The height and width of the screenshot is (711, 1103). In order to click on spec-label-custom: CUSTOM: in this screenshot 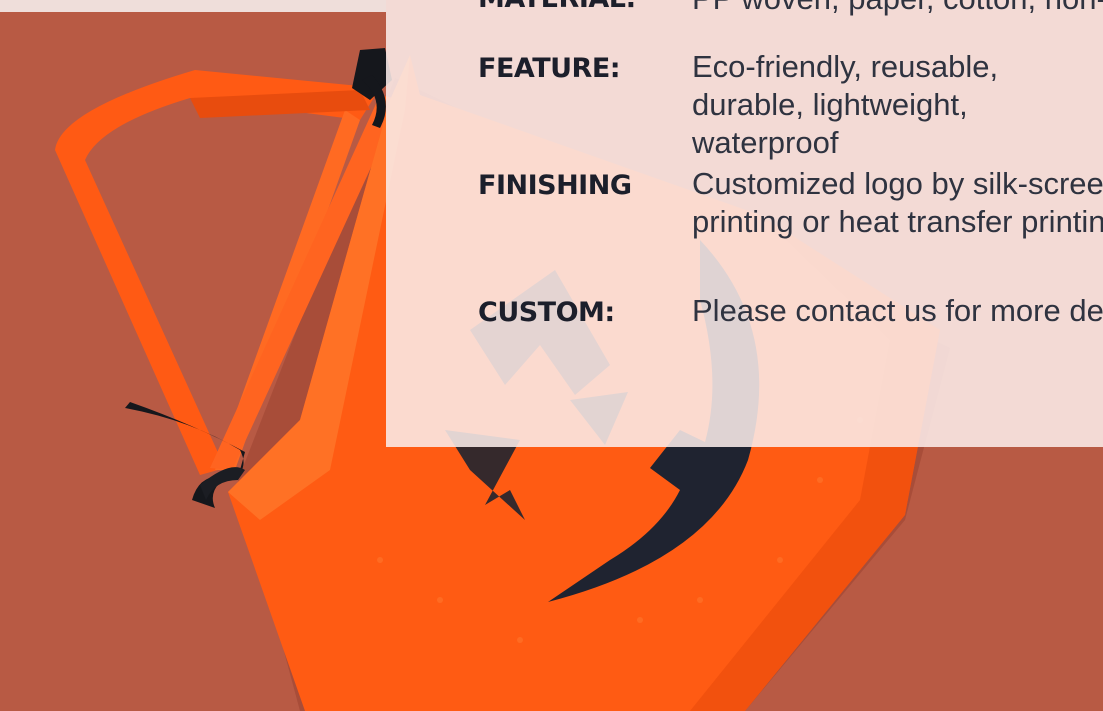, I will do `click(546, 312)`.